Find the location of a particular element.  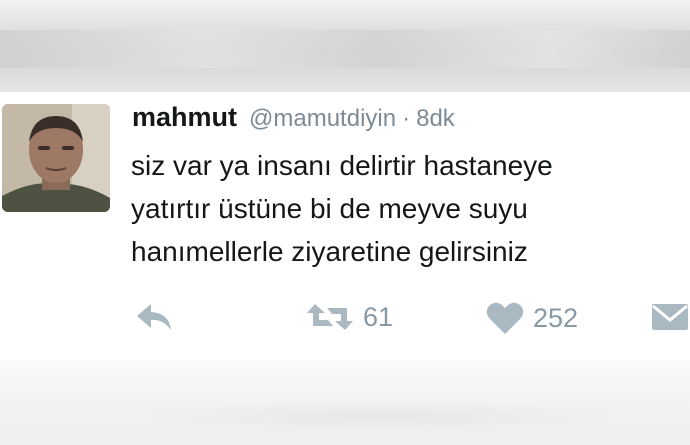

tweet-header: mahmut @mamutdiyin · 8dk is located at coordinates (293, 122).